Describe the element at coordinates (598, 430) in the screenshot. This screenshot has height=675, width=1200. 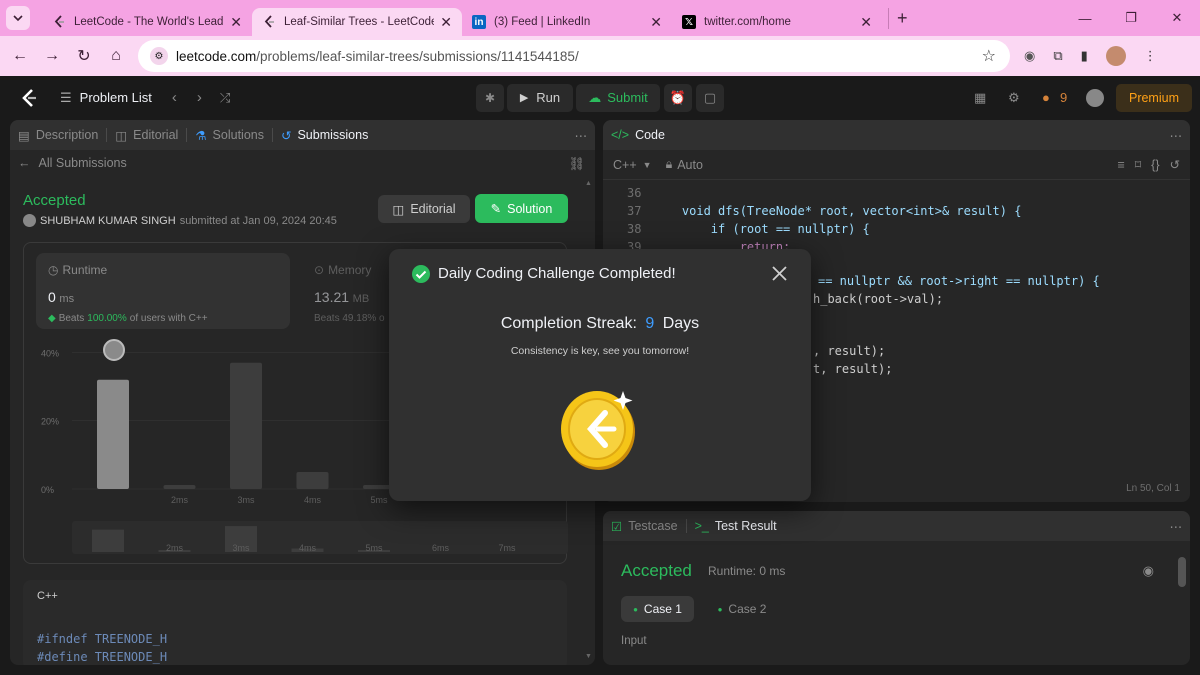
I see `gold-coin-icon` at that location.